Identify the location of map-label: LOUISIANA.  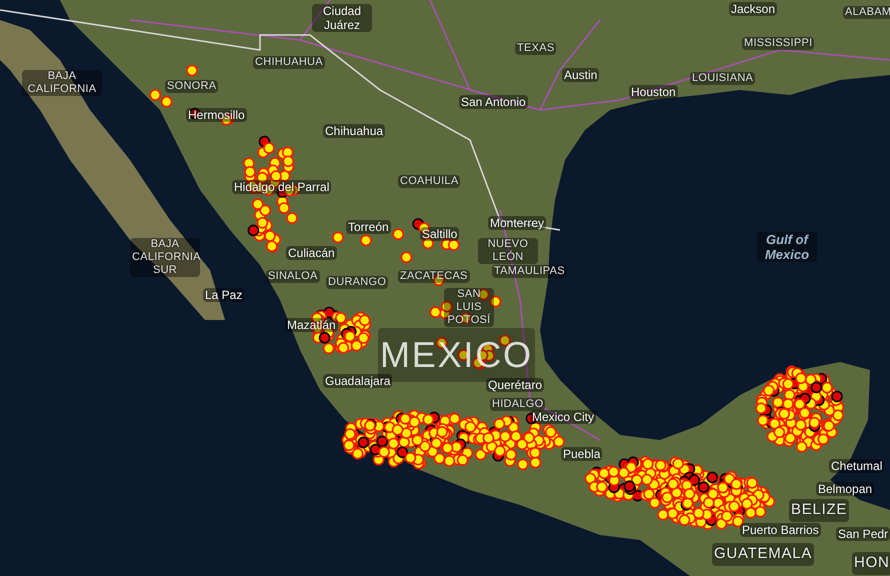
(723, 78).